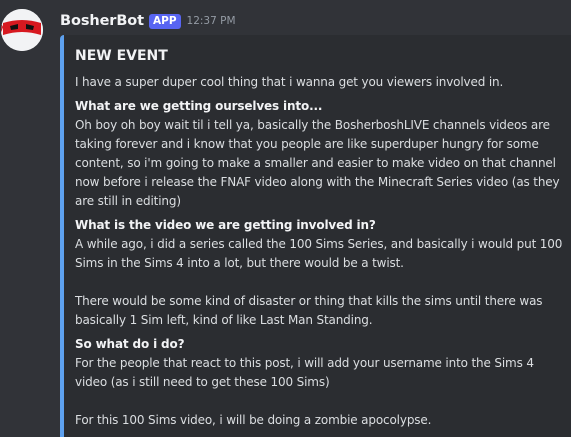  What do you see at coordinates (148, 21) in the screenshot?
I see `message-header: BosherBot APP 12:37 PM` at bounding box center [148, 21].